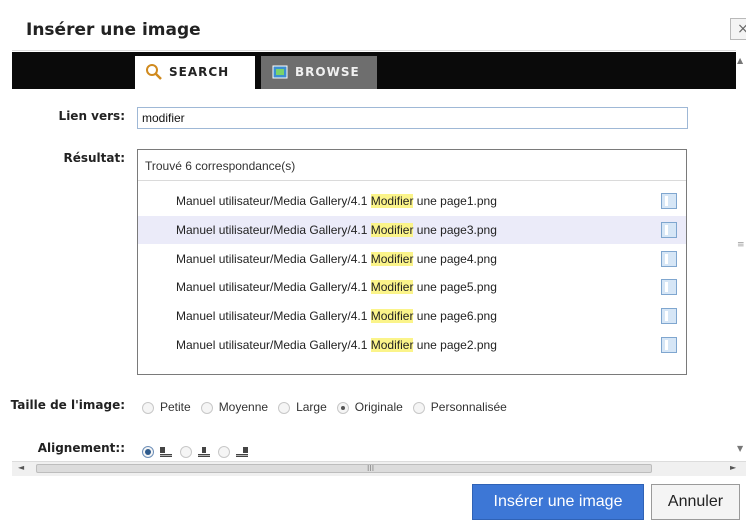  Describe the element at coordinates (733, 467) in the screenshot. I see `scroll-right-arrow-icon: ►` at that location.